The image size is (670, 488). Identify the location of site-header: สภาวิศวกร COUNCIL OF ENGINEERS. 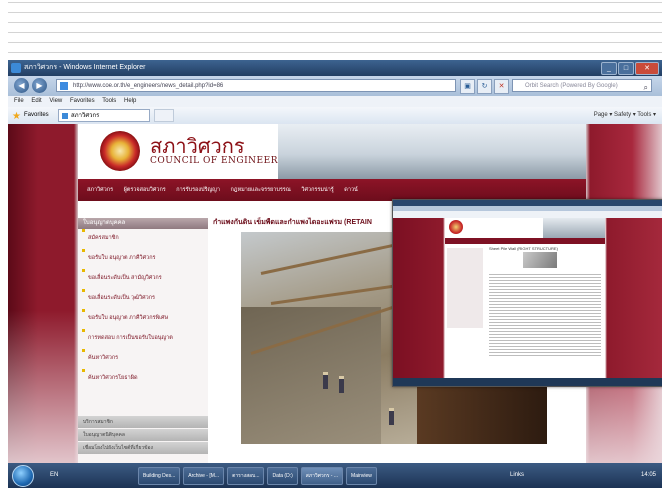
(332, 151).